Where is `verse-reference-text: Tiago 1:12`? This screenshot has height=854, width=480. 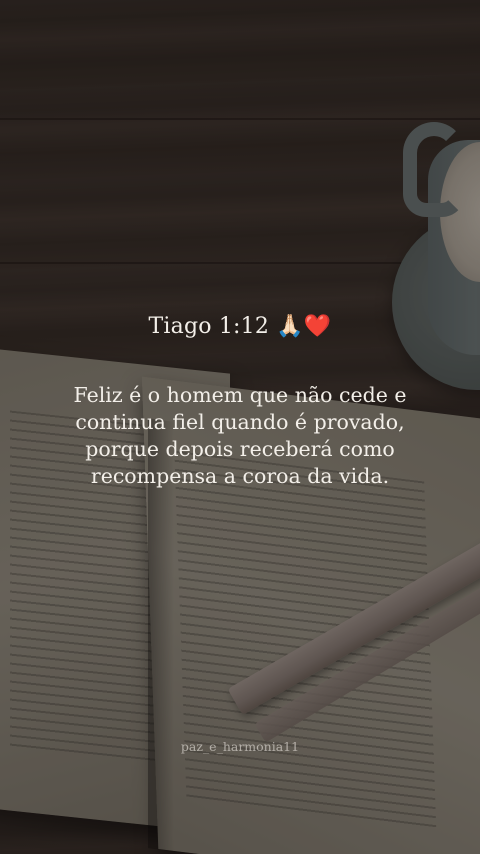 verse-reference-text: Tiago 1:12 is located at coordinates (209, 326).